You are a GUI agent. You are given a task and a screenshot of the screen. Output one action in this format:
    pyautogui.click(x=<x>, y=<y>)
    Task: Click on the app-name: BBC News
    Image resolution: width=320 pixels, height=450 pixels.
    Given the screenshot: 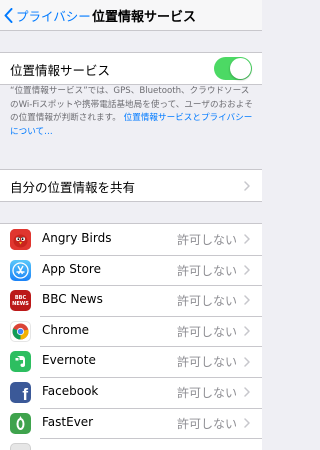 What is the action you would take?
    pyautogui.click(x=72, y=299)
    